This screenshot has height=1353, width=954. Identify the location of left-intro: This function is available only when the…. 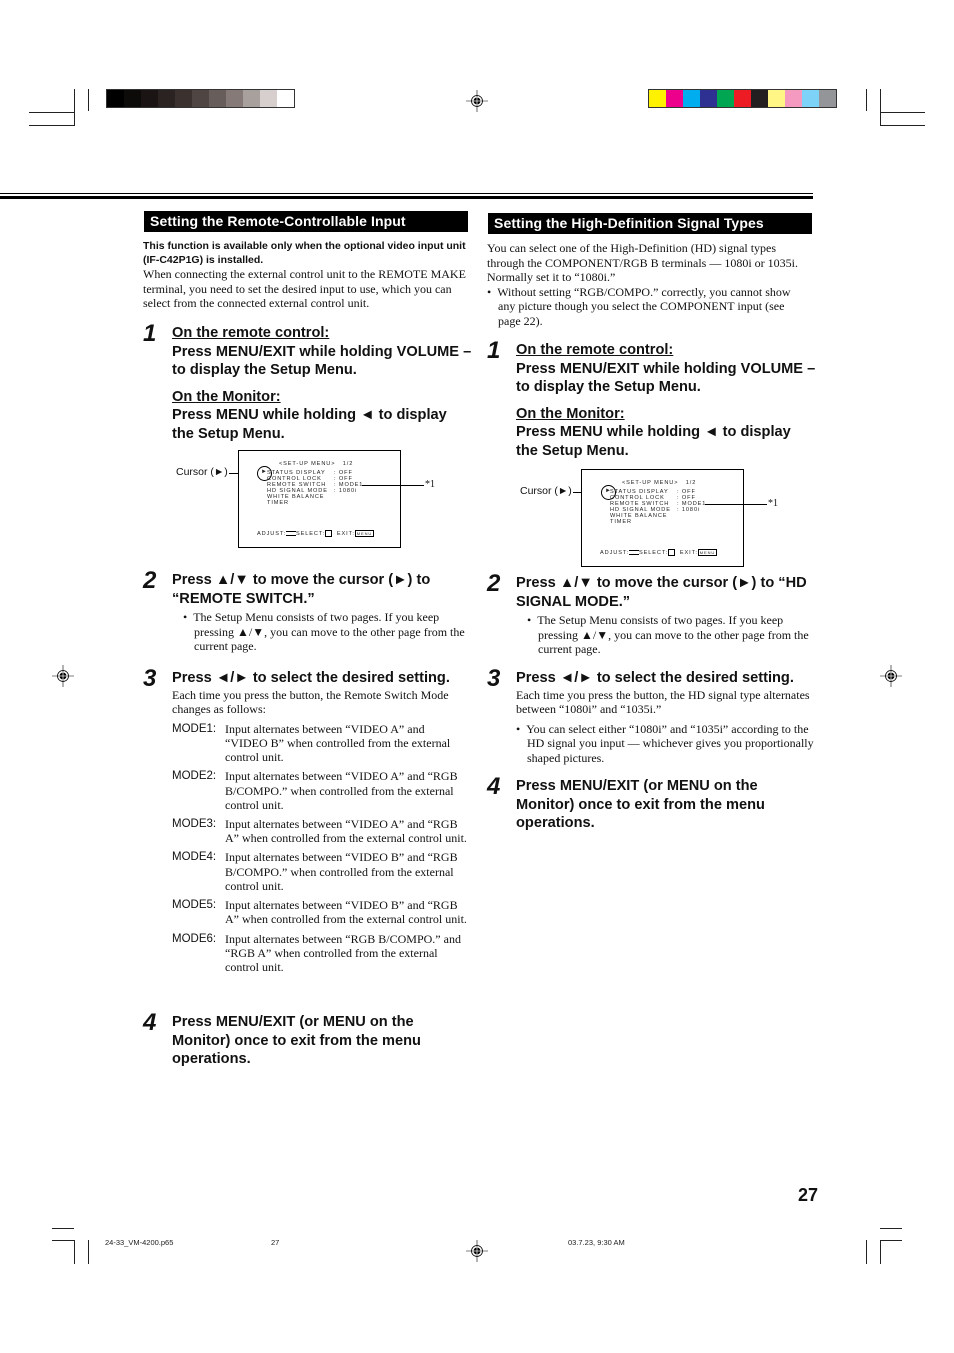
(306, 275).